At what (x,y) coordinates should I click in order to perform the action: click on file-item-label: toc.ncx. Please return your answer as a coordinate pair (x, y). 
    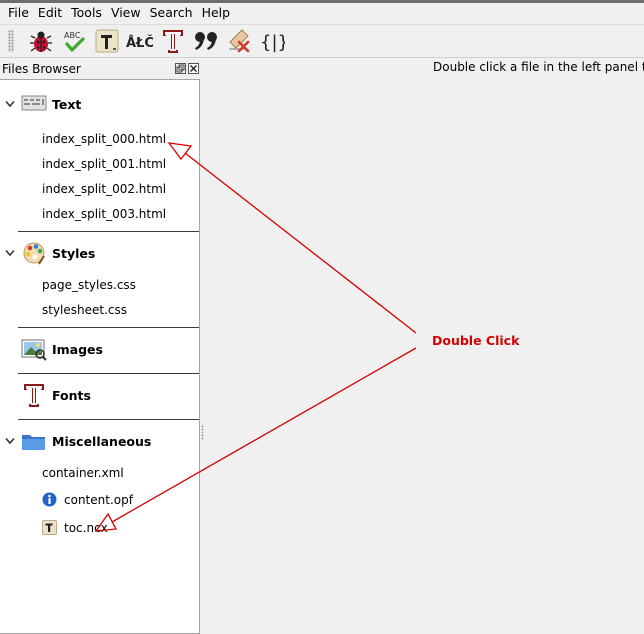
    Looking at the image, I should click on (86, 528).